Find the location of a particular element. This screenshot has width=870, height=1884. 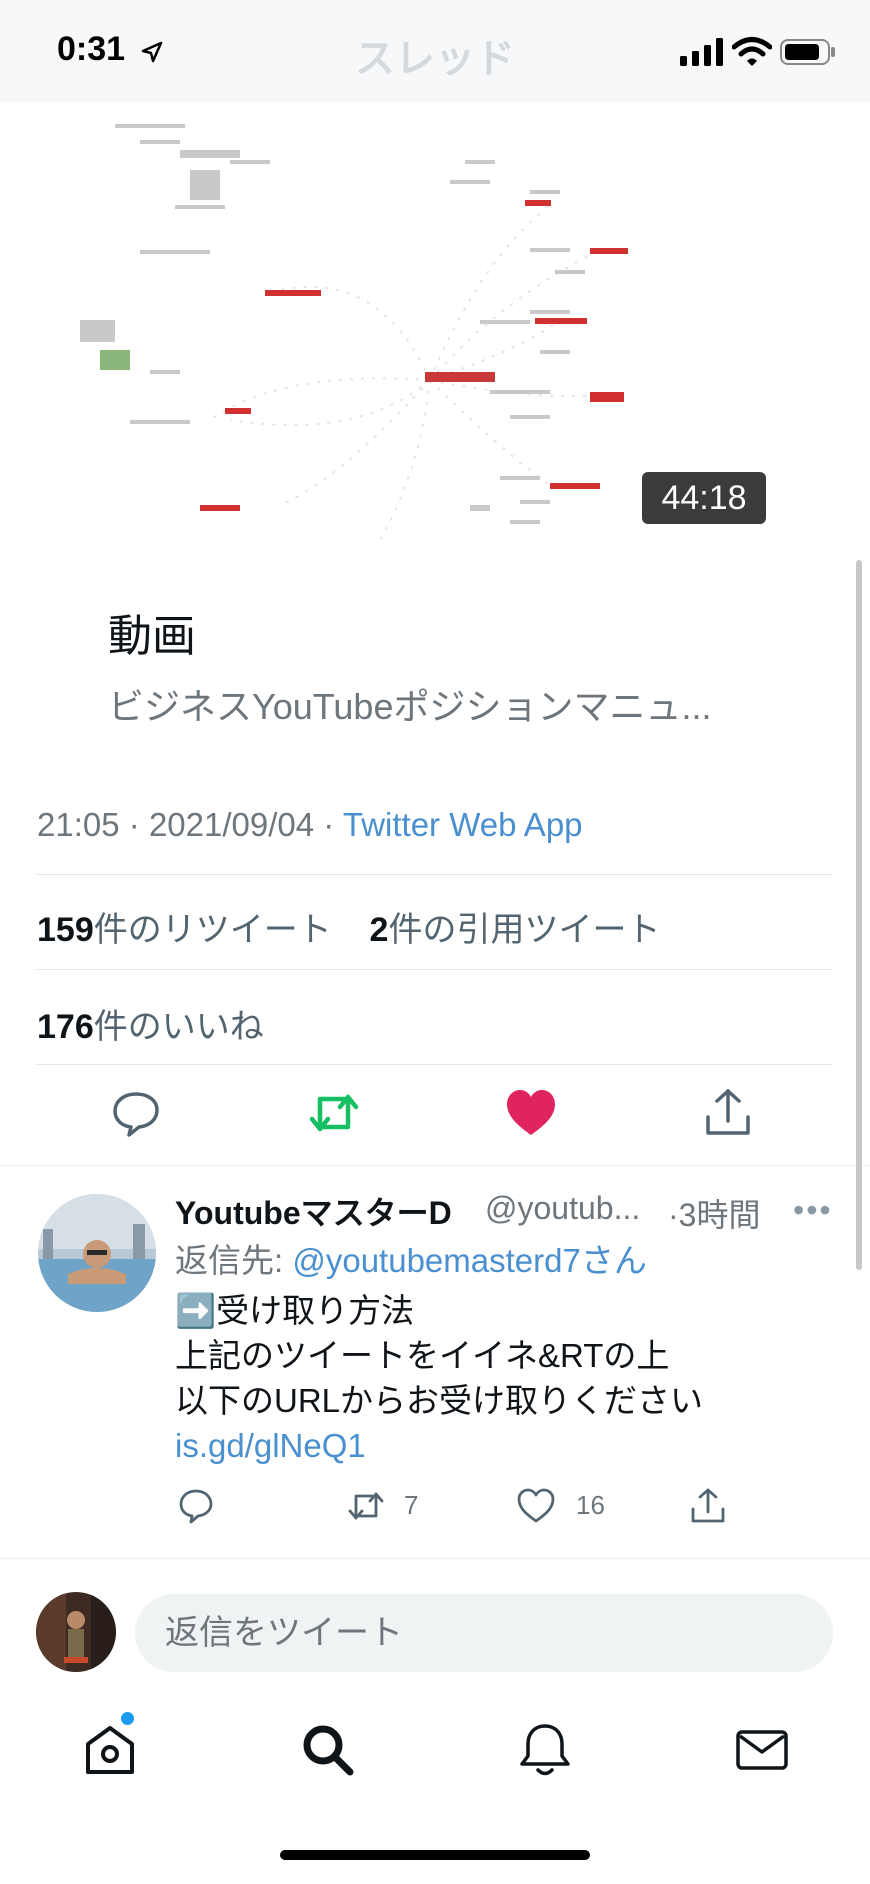

reply-body-line: 上記のツイートをイイネ&RTの上 is located at coordinates (422, 1355).